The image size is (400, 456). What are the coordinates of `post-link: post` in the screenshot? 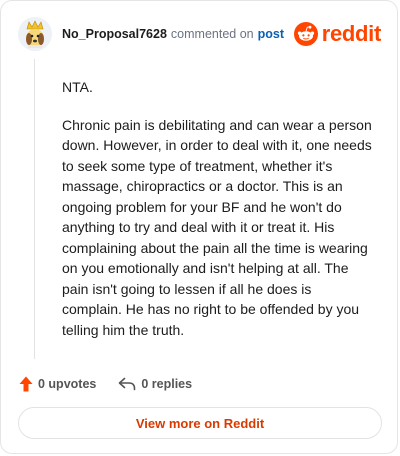 It's located at (271, 34).